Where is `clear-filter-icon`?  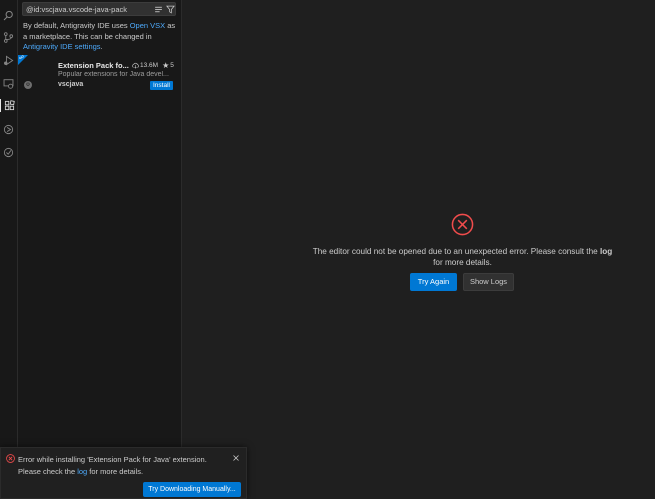
clear-filter-icon is located at coordinates (158, 9).